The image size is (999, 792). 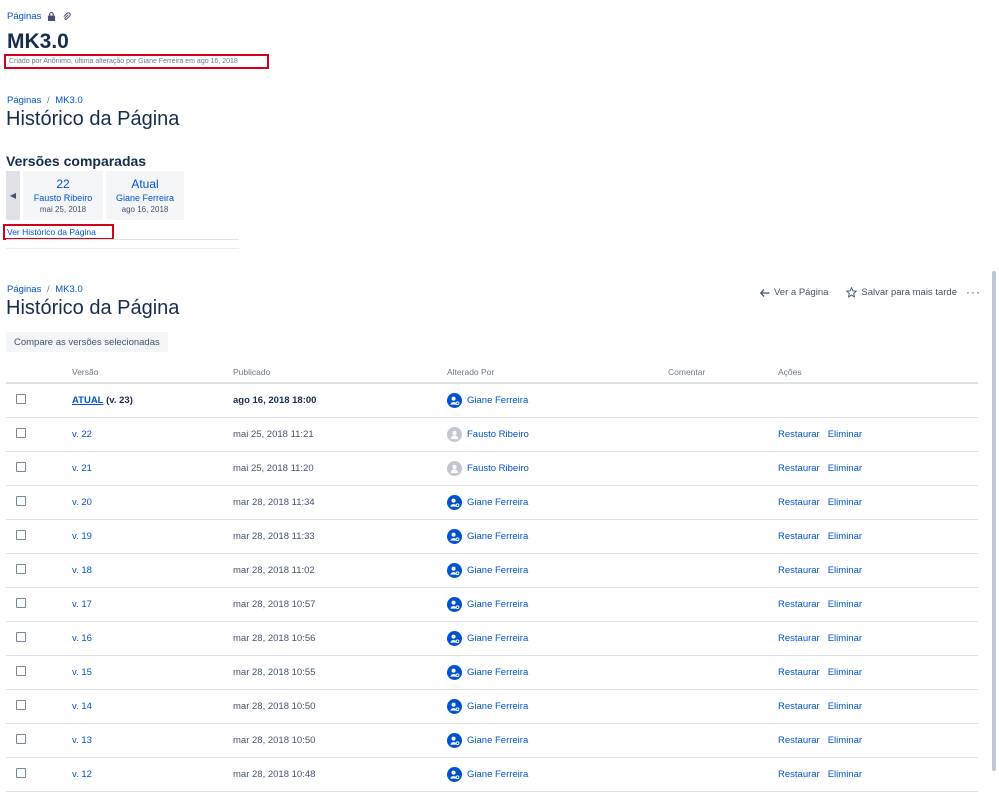 I want to click on version-link: v. 22, so click(x=82, y=434).